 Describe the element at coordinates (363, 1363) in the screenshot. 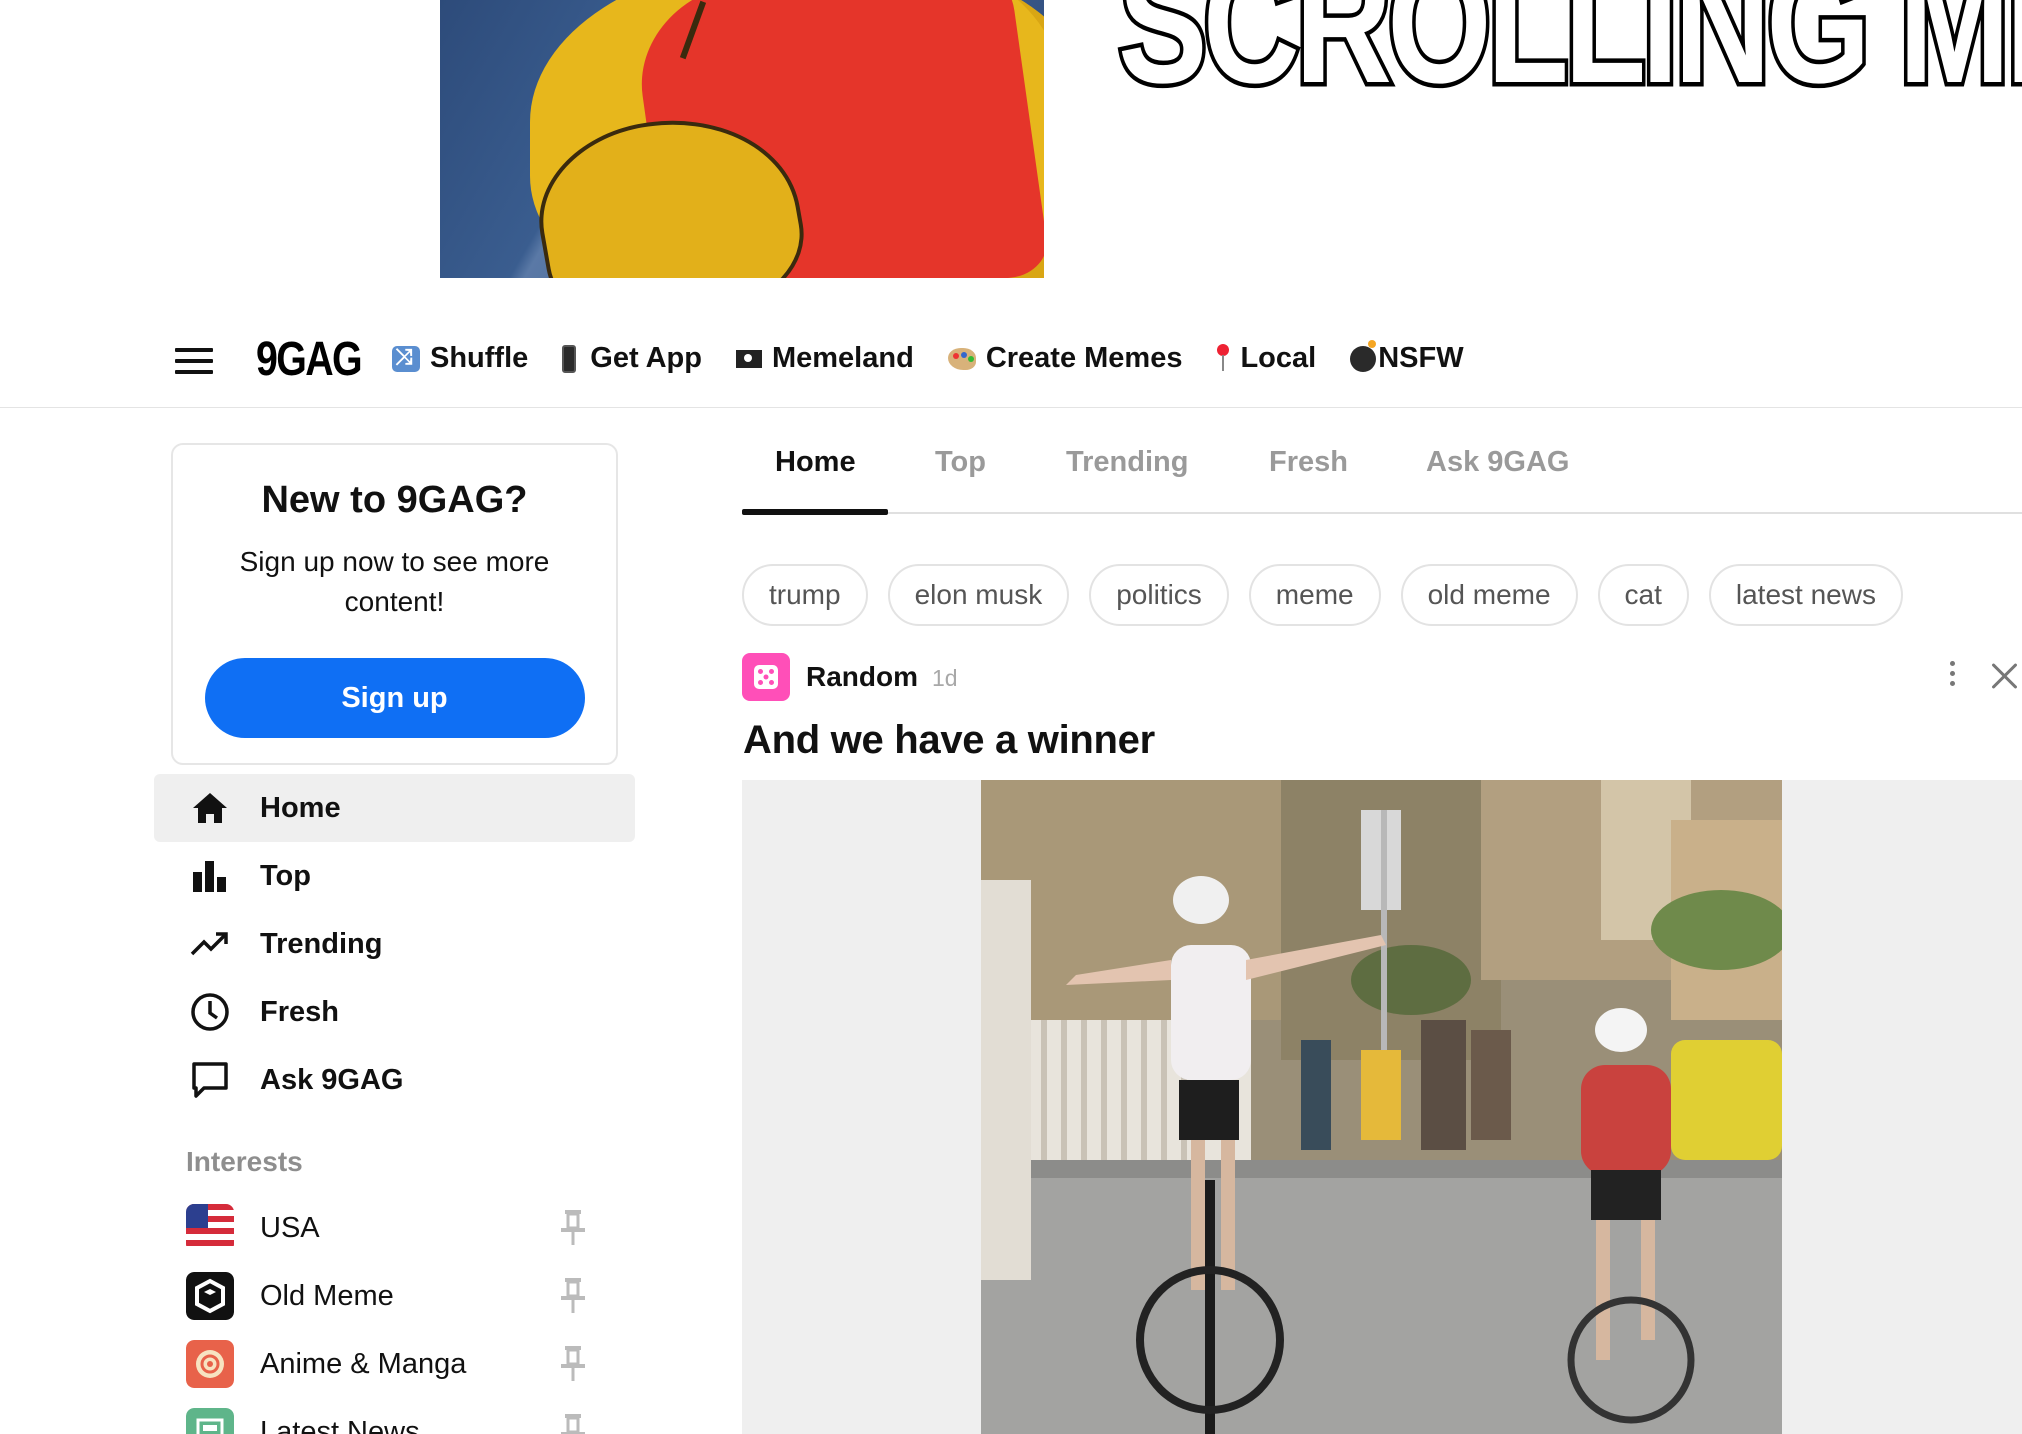

I see `interest-label: Anime & Manga` at that location.